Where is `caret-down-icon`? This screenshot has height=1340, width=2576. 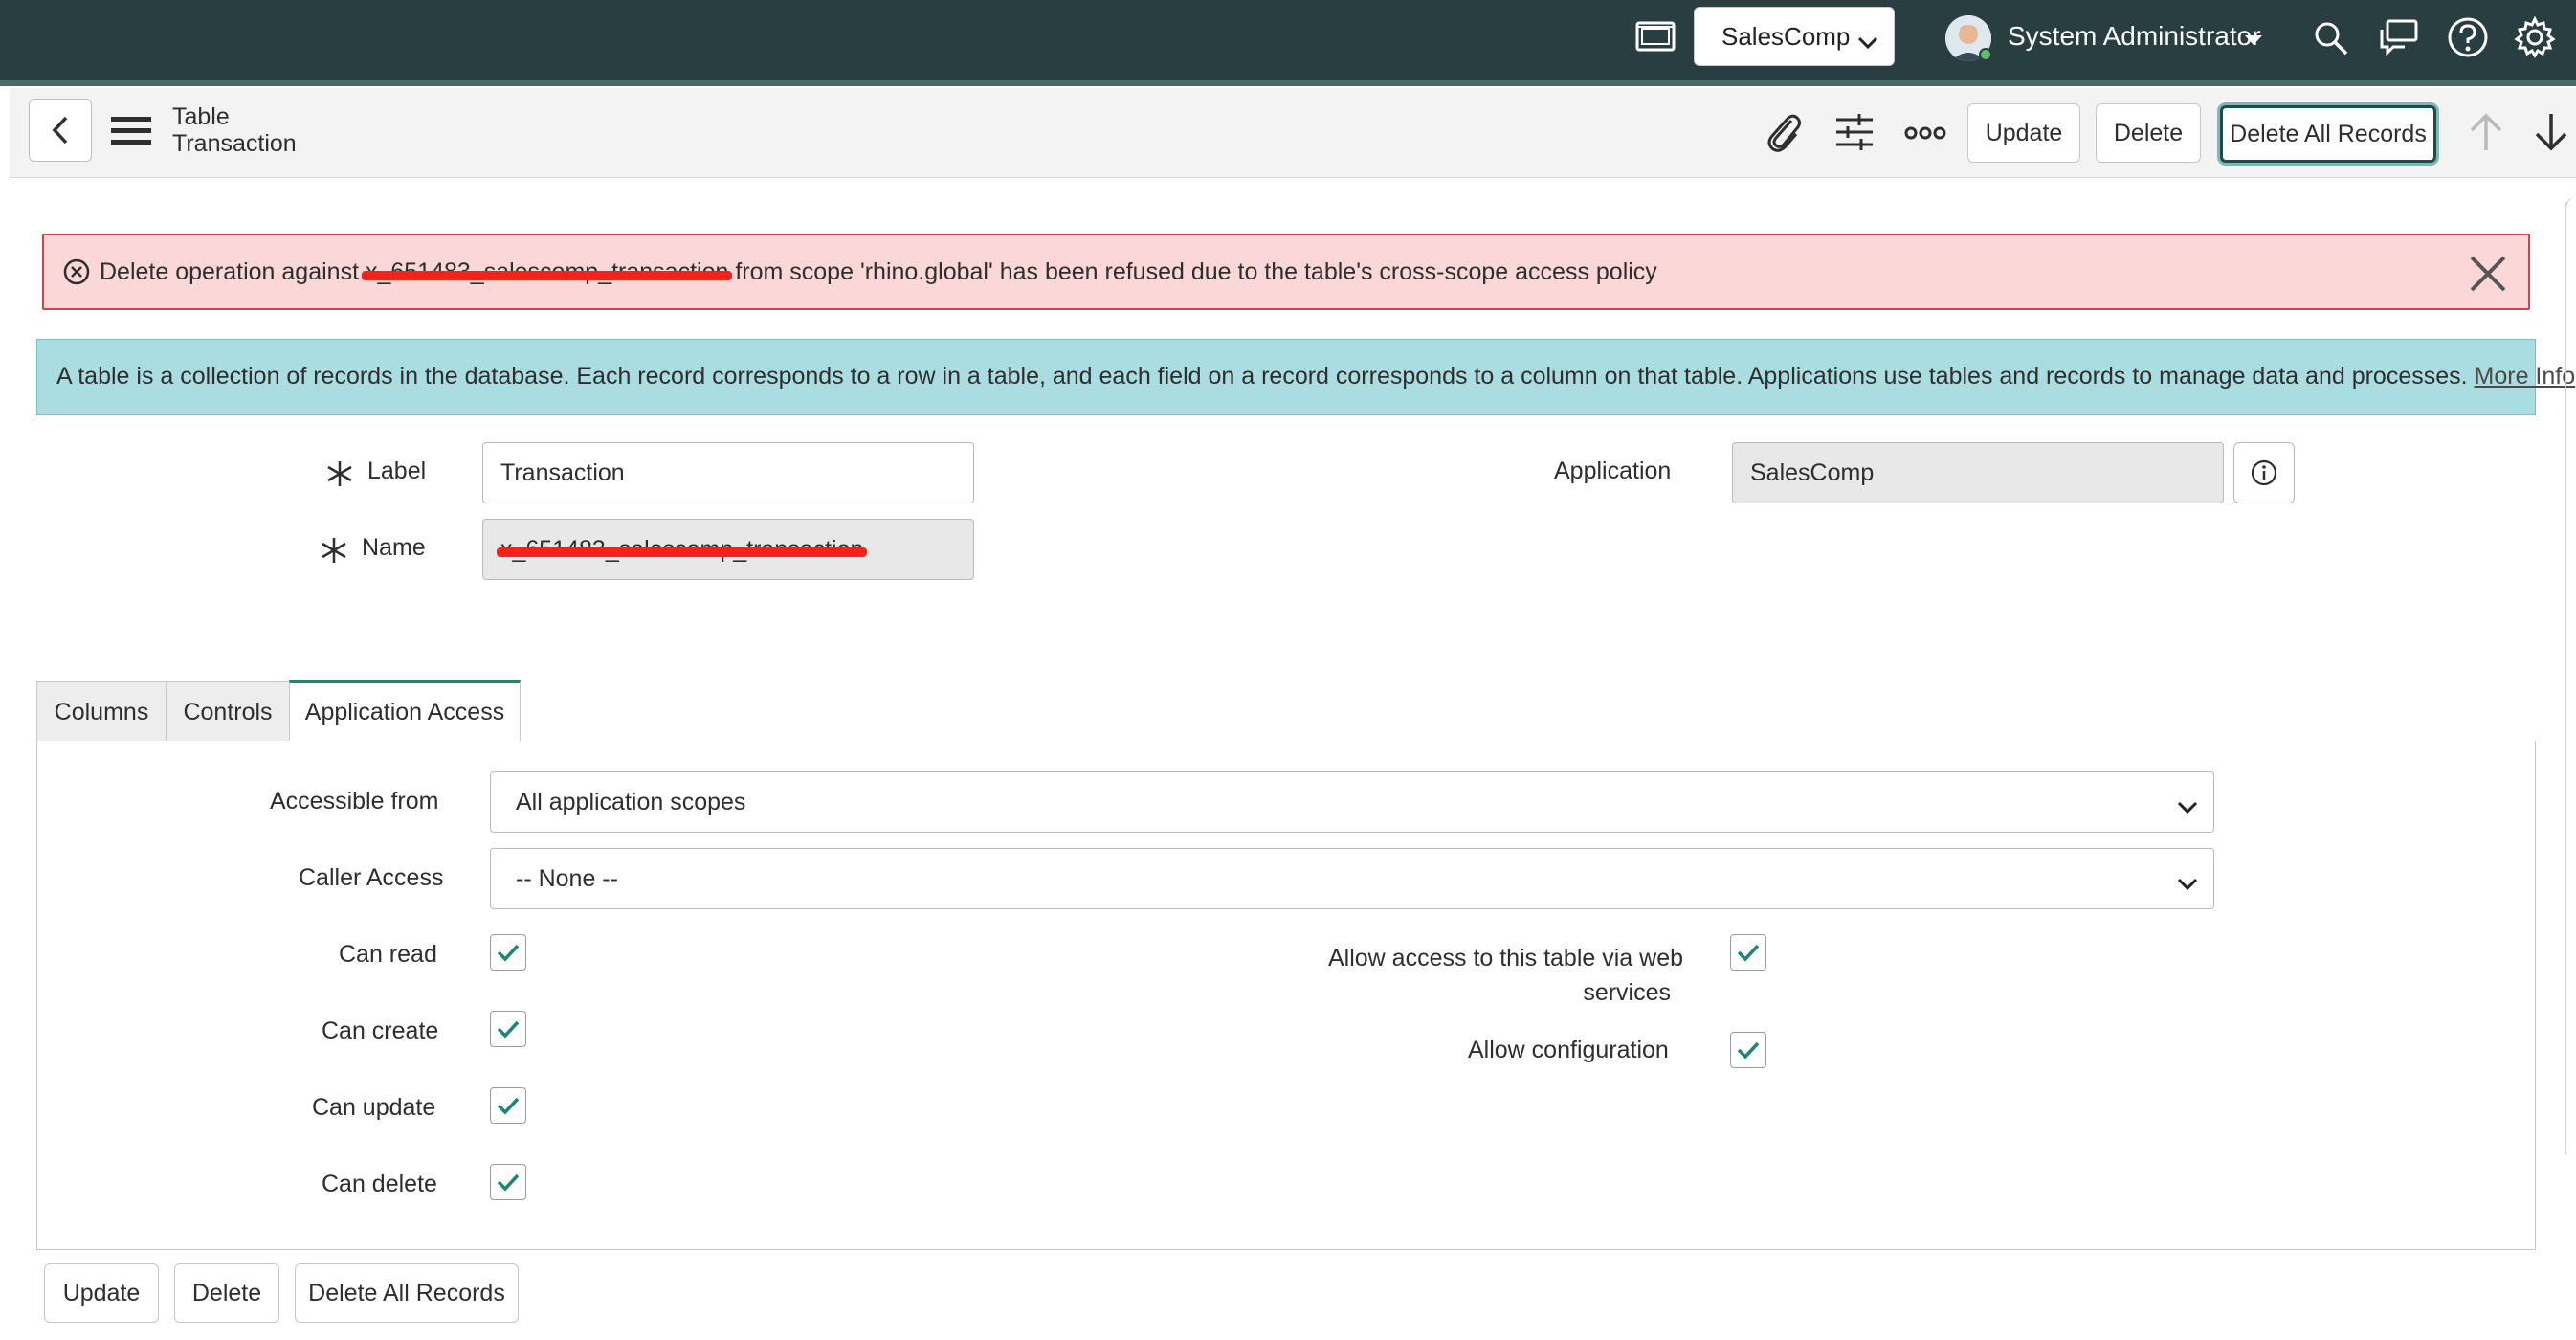
caret-down-icon is located at coordinates (2253, 41).